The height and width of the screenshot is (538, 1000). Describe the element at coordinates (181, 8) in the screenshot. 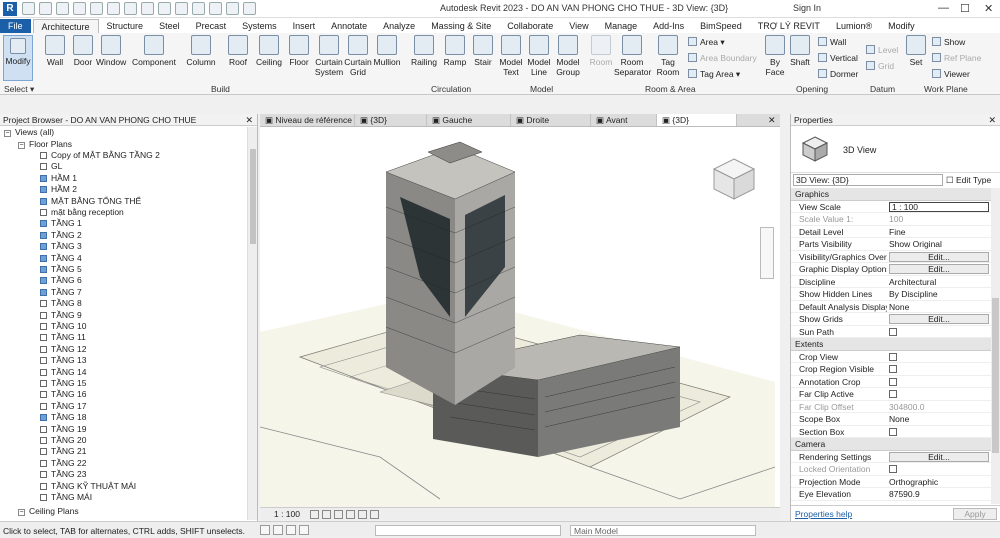

I see `3d-view-icon` at that location.